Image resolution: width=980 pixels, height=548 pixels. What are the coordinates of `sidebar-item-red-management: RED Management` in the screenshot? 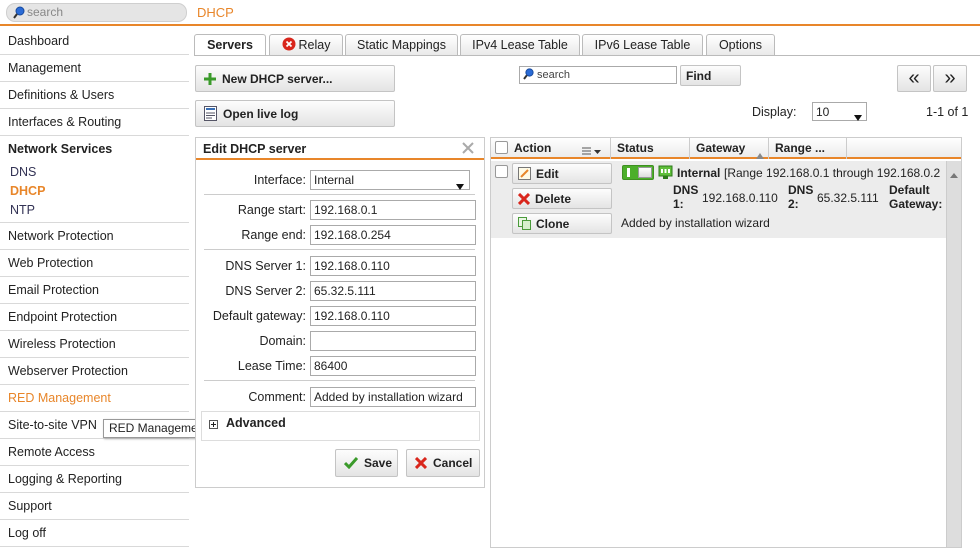 It's located at (94, 398).